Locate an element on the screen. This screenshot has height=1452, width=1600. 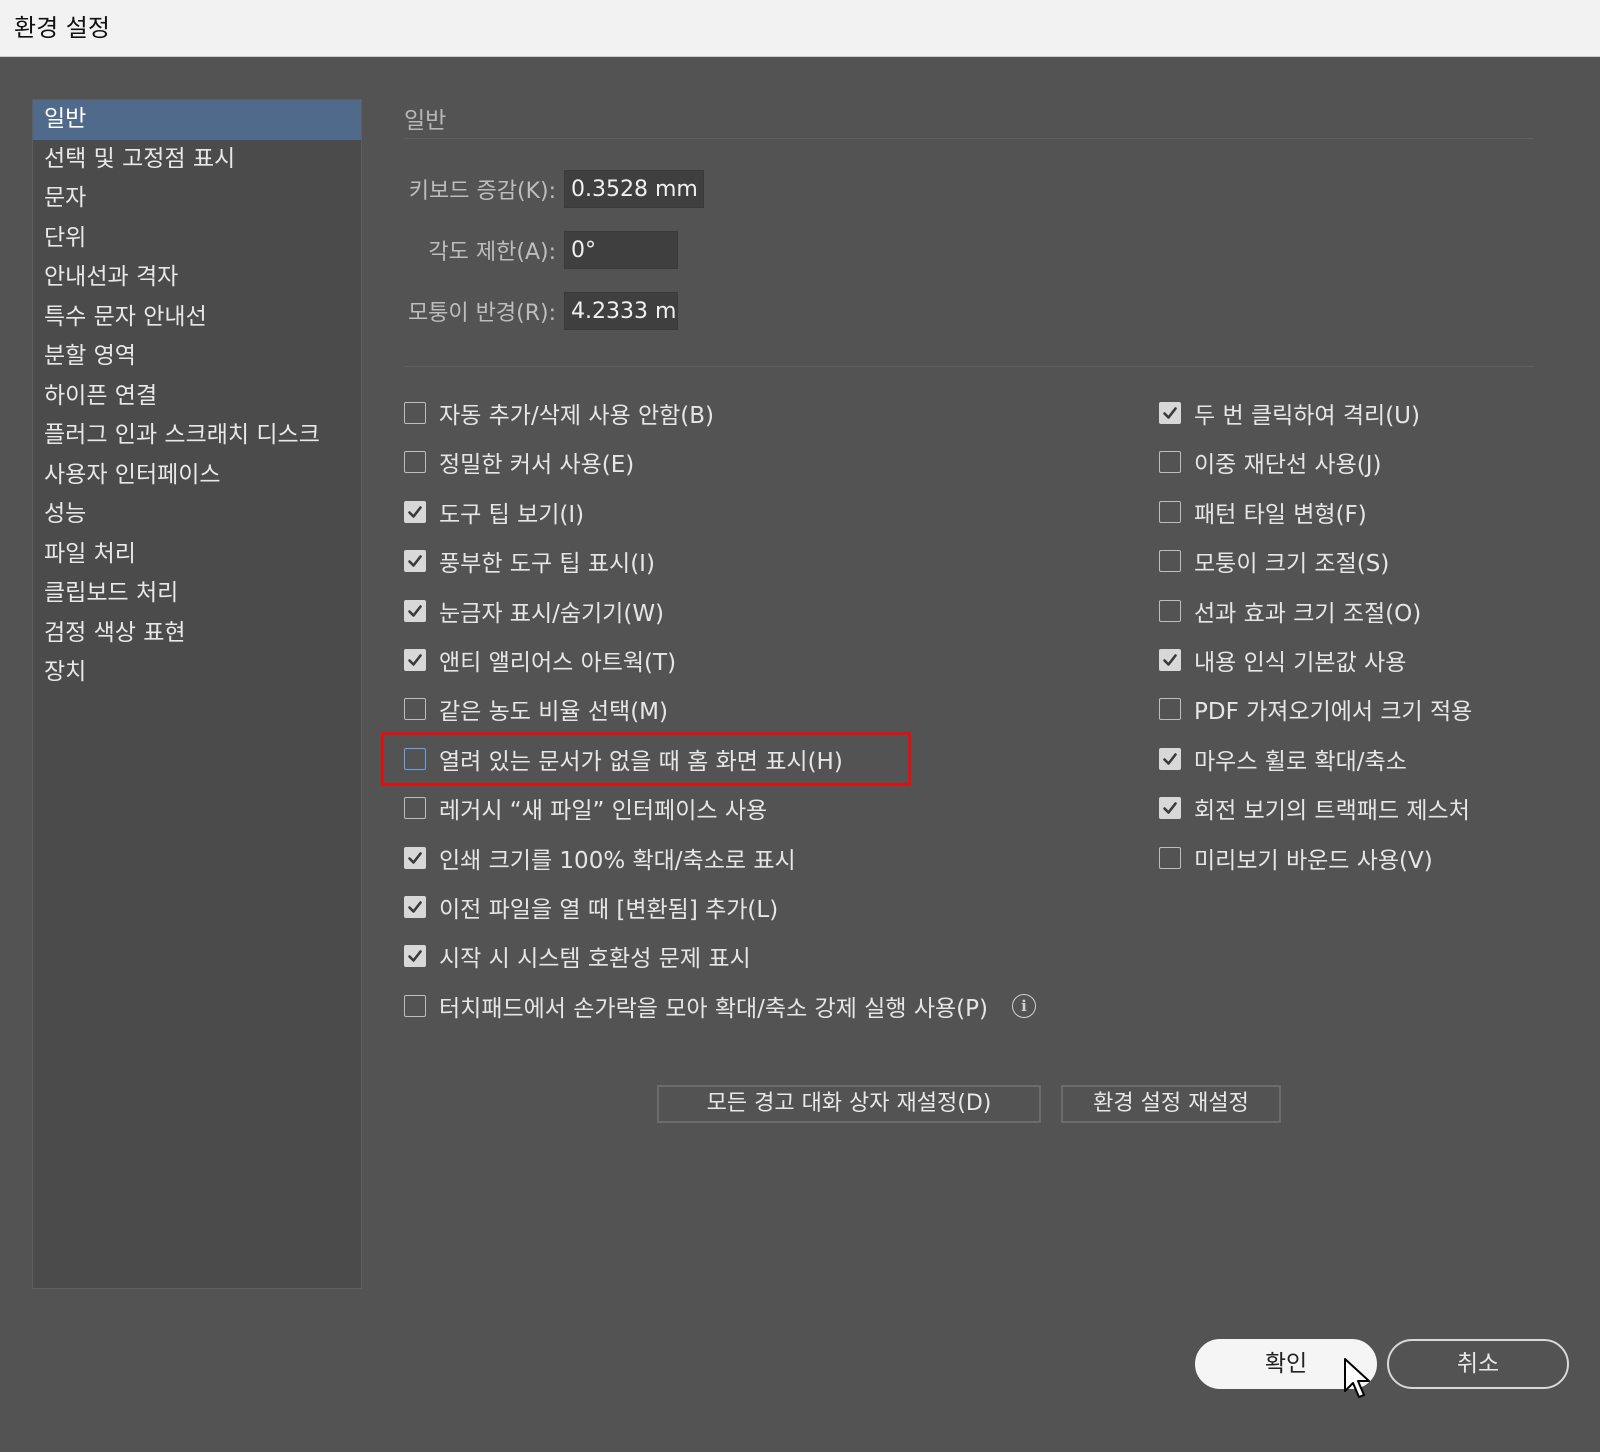
sidebar-item-hyphenation: 하이픈 연결 is located at coordinates (197, 397).